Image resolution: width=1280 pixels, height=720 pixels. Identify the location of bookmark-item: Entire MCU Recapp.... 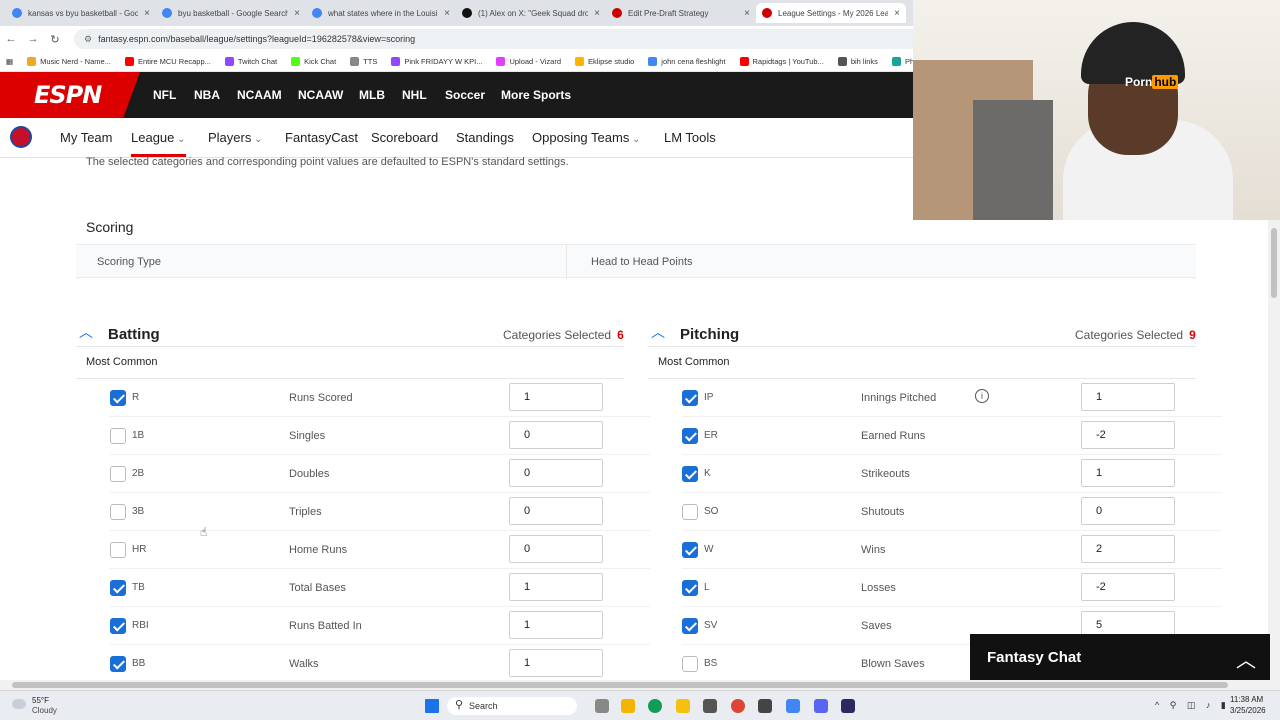
(167, 61).